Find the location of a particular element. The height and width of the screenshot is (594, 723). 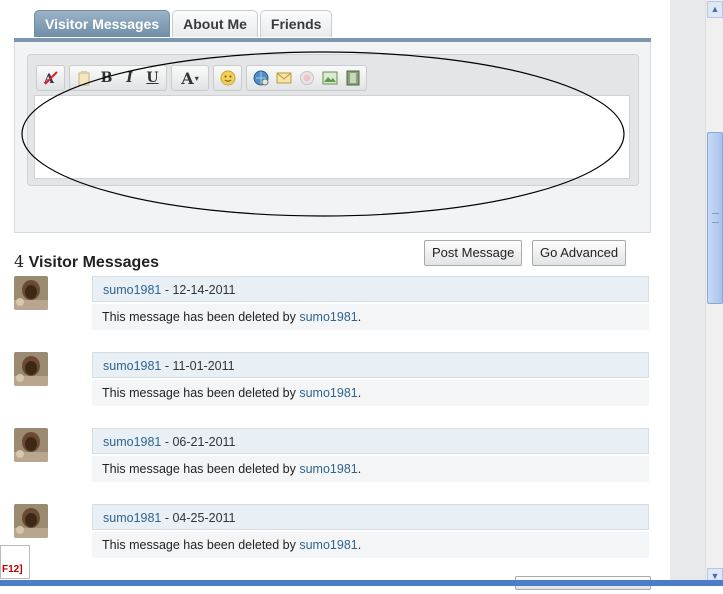

status-bar is located at coordinates (361, 583).